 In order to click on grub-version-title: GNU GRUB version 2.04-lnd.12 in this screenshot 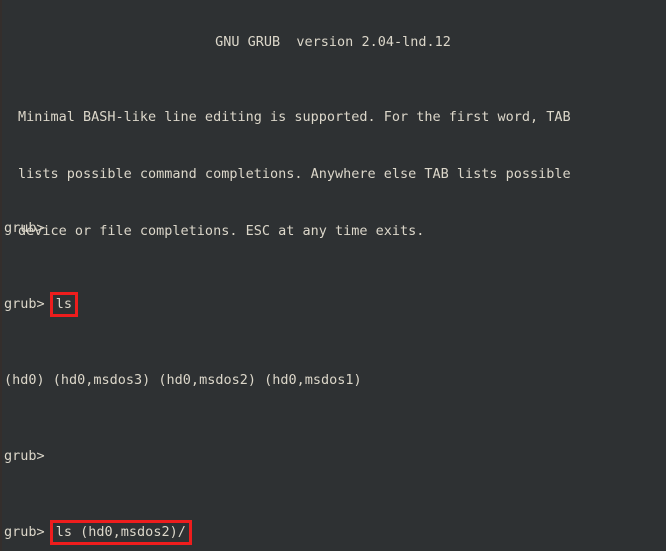, I will do `click(333, 42)`.